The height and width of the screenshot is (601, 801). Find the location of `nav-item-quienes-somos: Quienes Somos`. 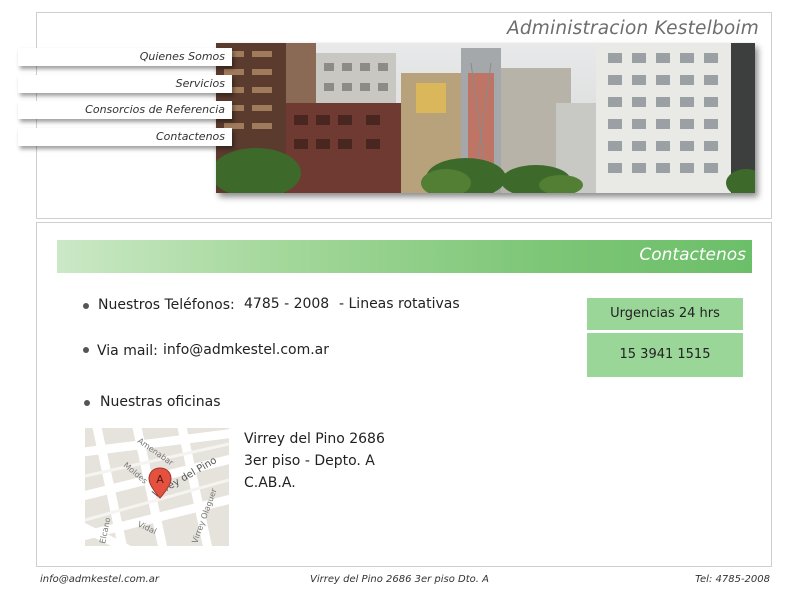

nav-item-quienes-somos: Quienes Somos is located at coordinates (125, 57).